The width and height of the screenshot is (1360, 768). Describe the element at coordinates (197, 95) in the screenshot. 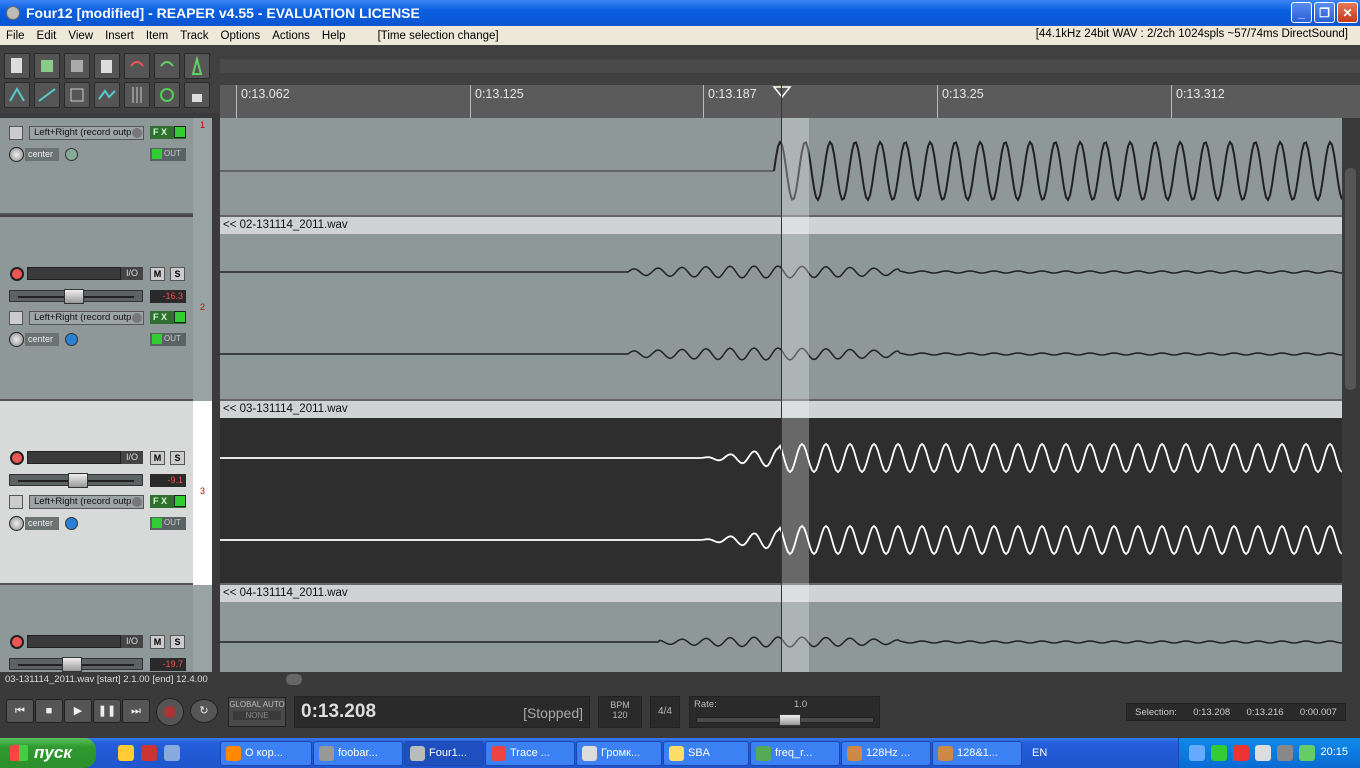

I see `lock-icon` at that location.